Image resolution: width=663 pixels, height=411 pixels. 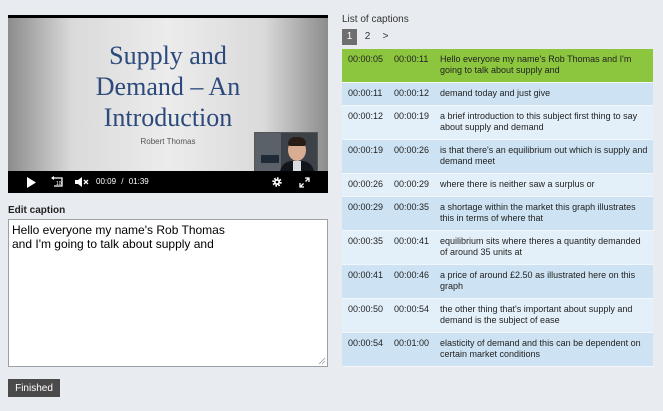 I want to click on fullscreen-icon, so click(x=304, y=182).